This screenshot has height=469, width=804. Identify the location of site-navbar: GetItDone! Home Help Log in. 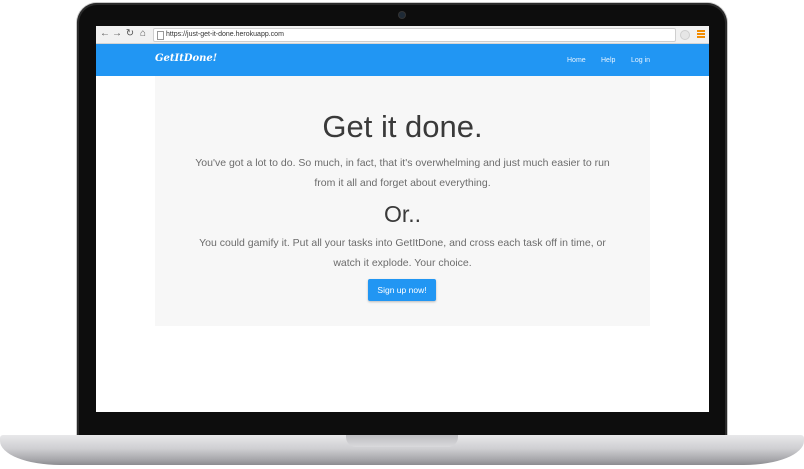
(402, 60).